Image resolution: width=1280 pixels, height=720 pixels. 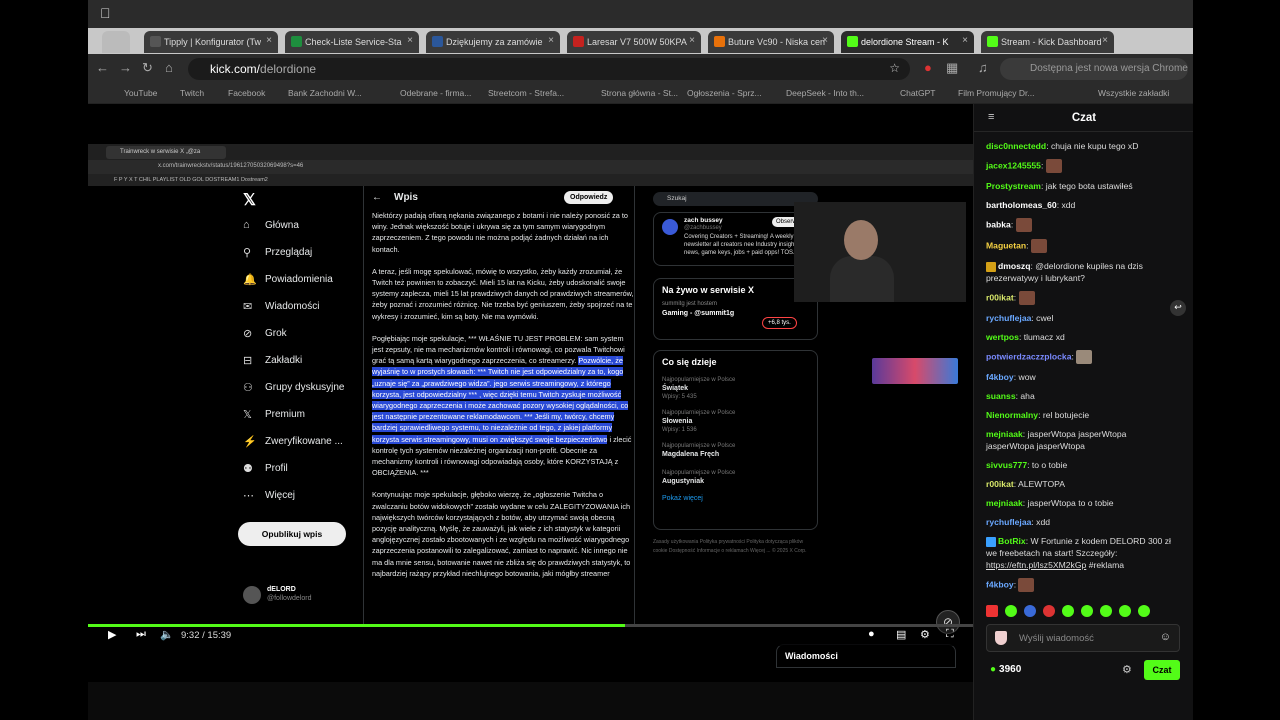 I want to click on send-chat-button: Czat, so click(x=1162, y=670).